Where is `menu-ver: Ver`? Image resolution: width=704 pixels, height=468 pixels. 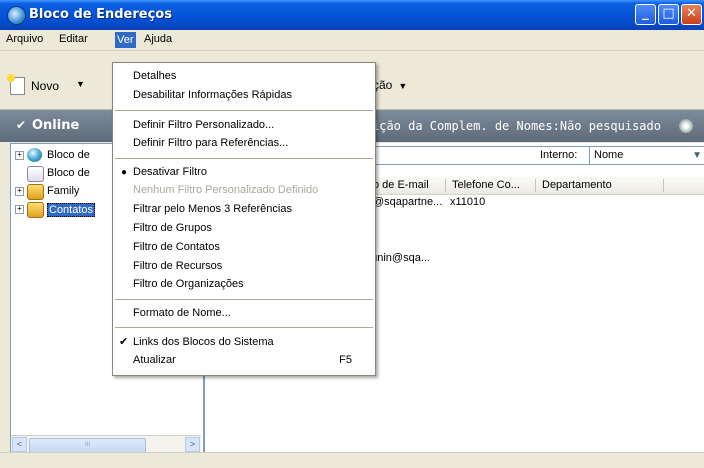
menu-ver: Ver is located at coordinates (125, 40).